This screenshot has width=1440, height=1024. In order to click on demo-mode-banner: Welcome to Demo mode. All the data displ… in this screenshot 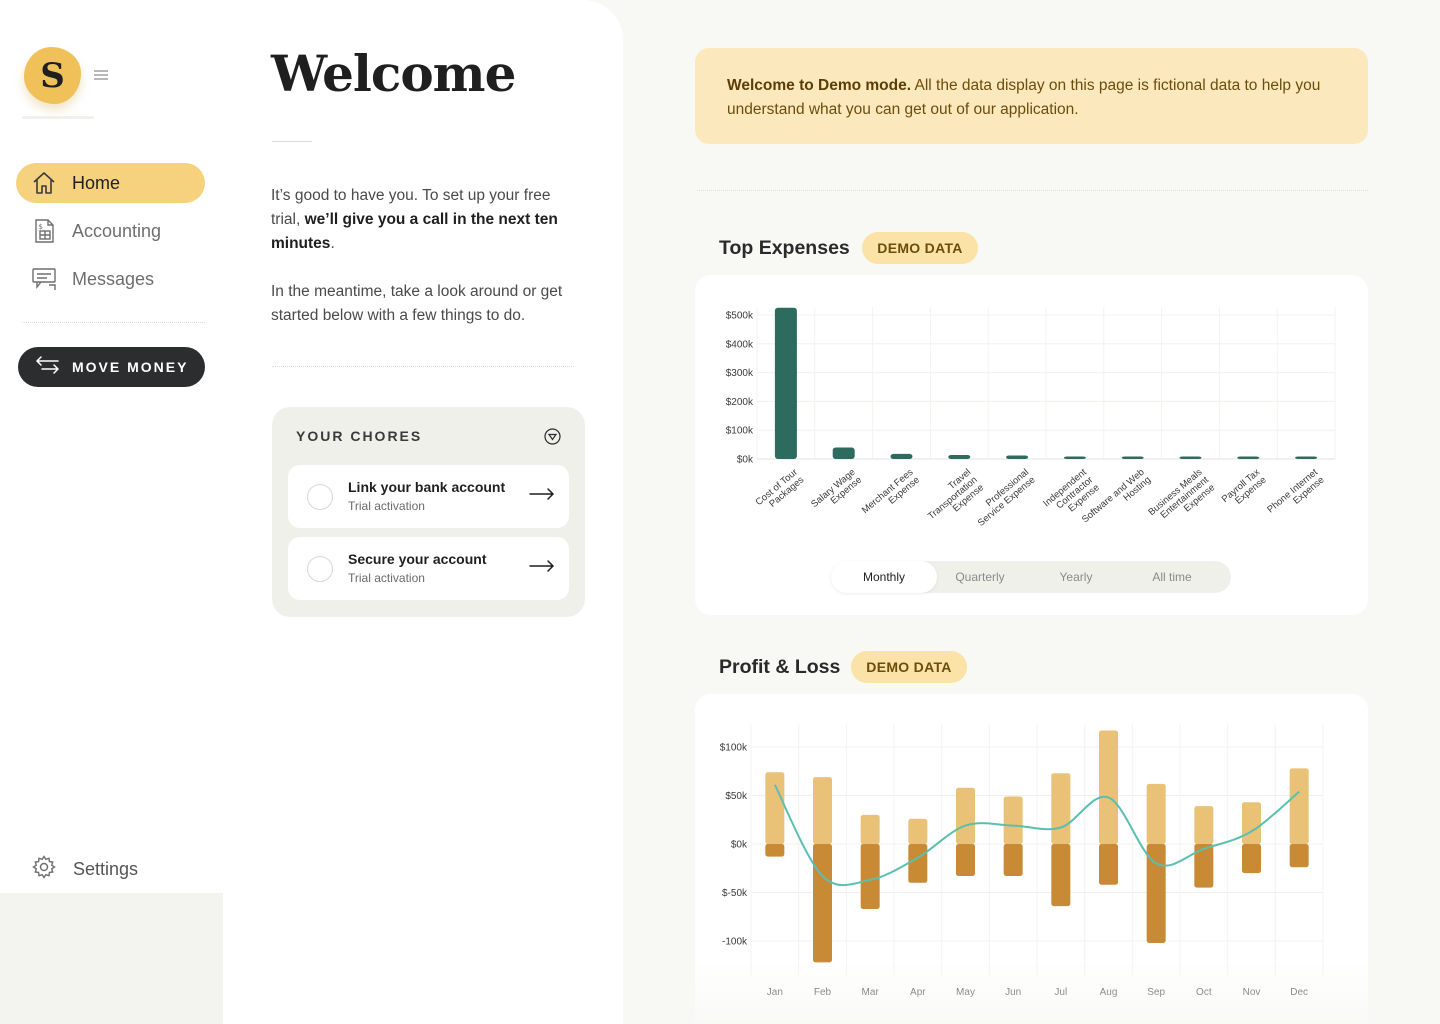, I will do `click(1031, 96)`.